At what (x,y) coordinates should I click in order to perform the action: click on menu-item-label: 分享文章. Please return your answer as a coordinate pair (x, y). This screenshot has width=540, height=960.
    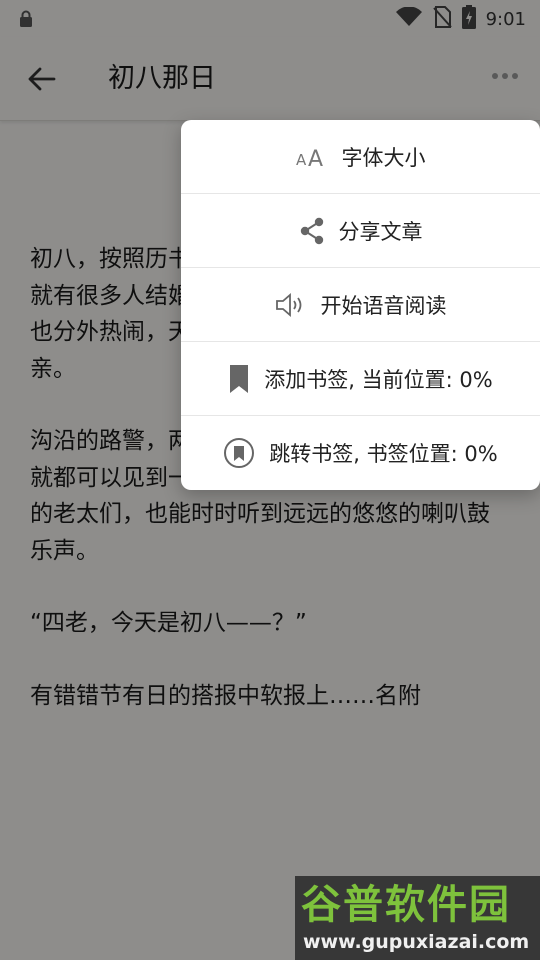
    Looking at the image, I should click on (380, 231).